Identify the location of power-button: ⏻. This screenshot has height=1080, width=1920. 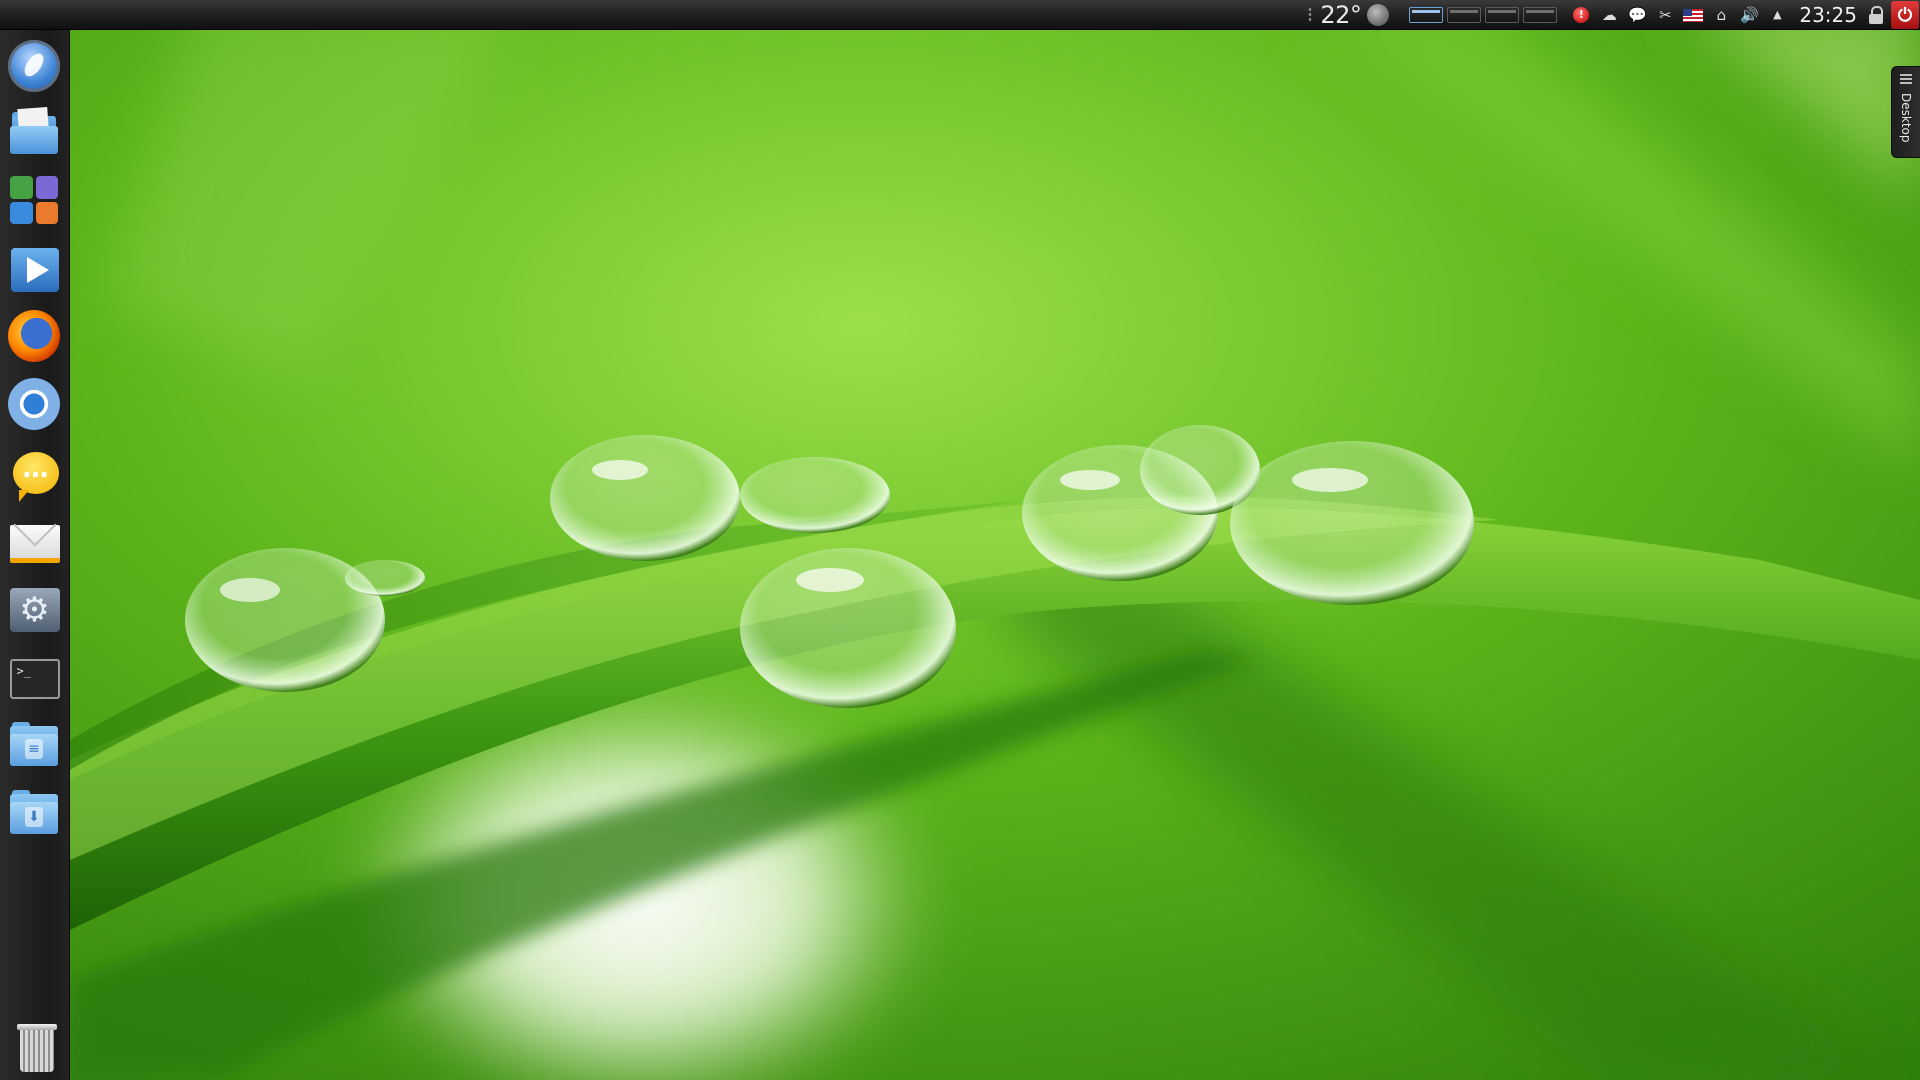
(1905, 15).